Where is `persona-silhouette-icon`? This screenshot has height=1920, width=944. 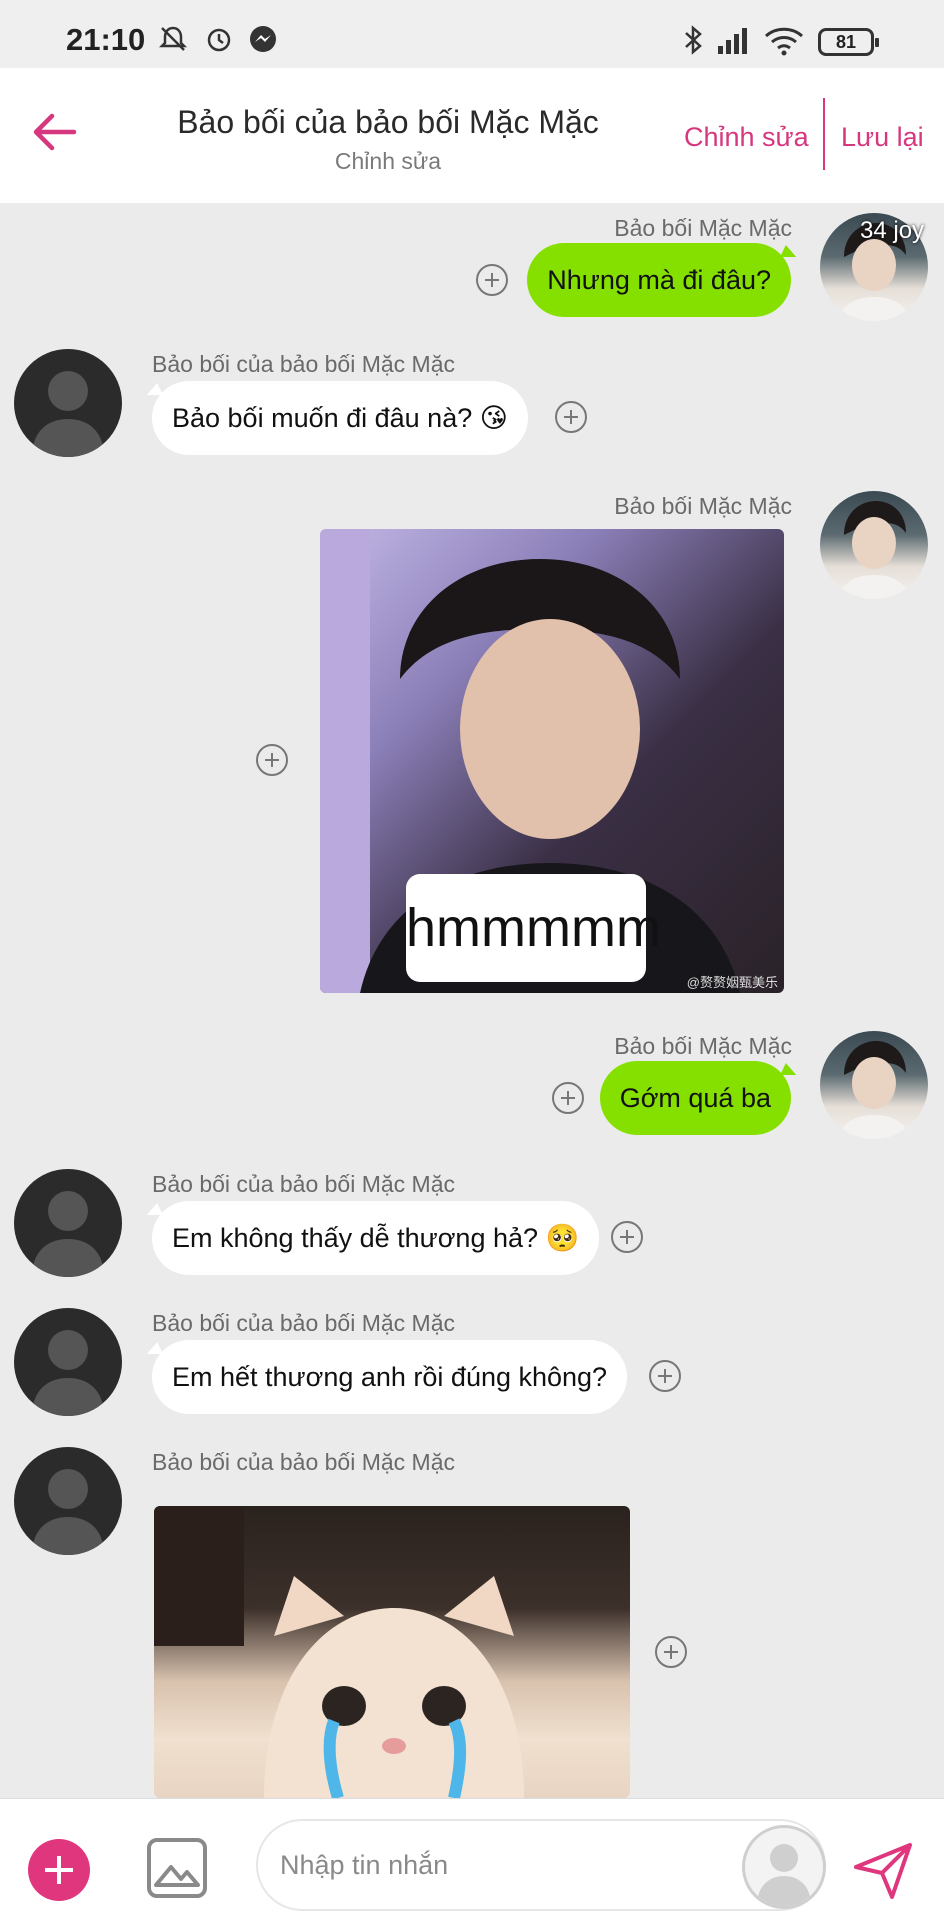 persona-silhouette-icon is located at coordinates (784, 1875).